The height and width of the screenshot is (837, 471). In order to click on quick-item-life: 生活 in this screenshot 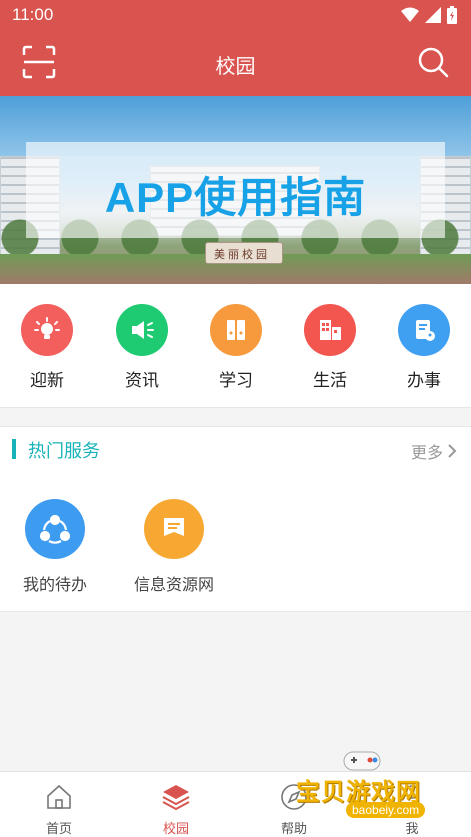, I will do `click(330, 347)`.